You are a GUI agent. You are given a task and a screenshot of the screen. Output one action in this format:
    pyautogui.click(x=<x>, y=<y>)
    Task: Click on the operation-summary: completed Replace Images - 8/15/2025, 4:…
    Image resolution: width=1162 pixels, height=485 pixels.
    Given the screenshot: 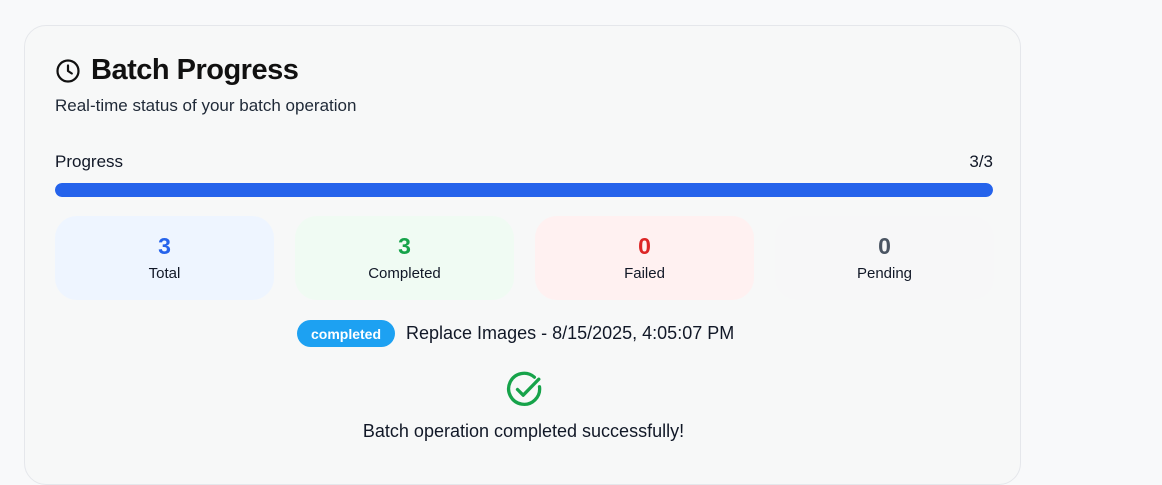 What is the action you would take?
    pyautogui.click(x=515, y=333)
    